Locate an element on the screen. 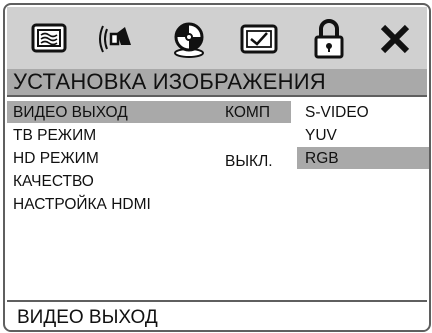 The image size is (432, 333). option-yuv: YUV is located at coordinates (363, 135).